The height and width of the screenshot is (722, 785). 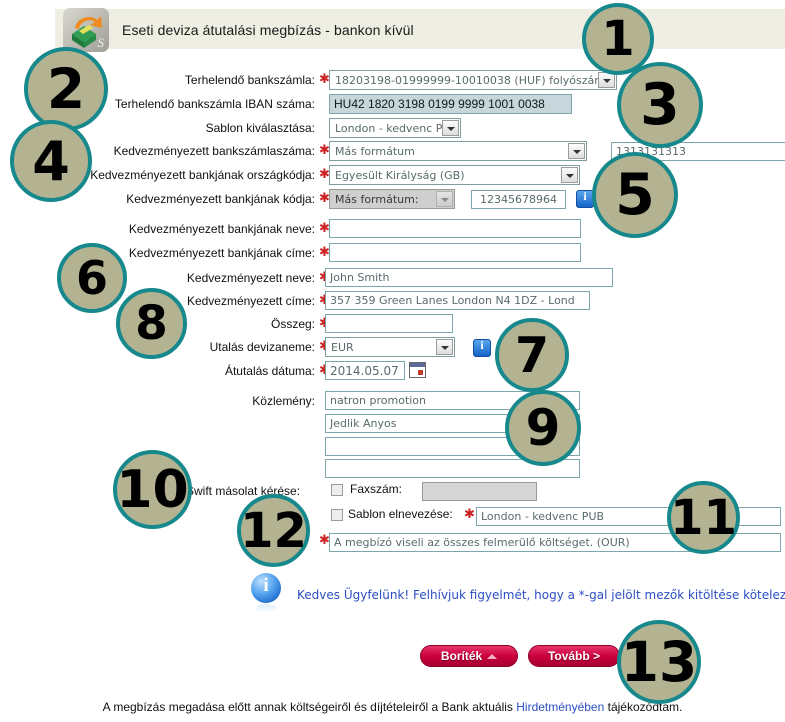 What do you see at coordinates (342, 347) in the screenshot?
I see `currency-value: EUR` at bounding box center [342, 347].